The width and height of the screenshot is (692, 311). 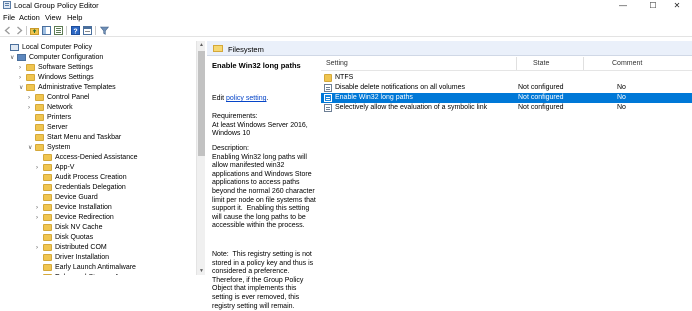 I want to click on tree-item-label: Device Redirection, so click(x=84, y=217).